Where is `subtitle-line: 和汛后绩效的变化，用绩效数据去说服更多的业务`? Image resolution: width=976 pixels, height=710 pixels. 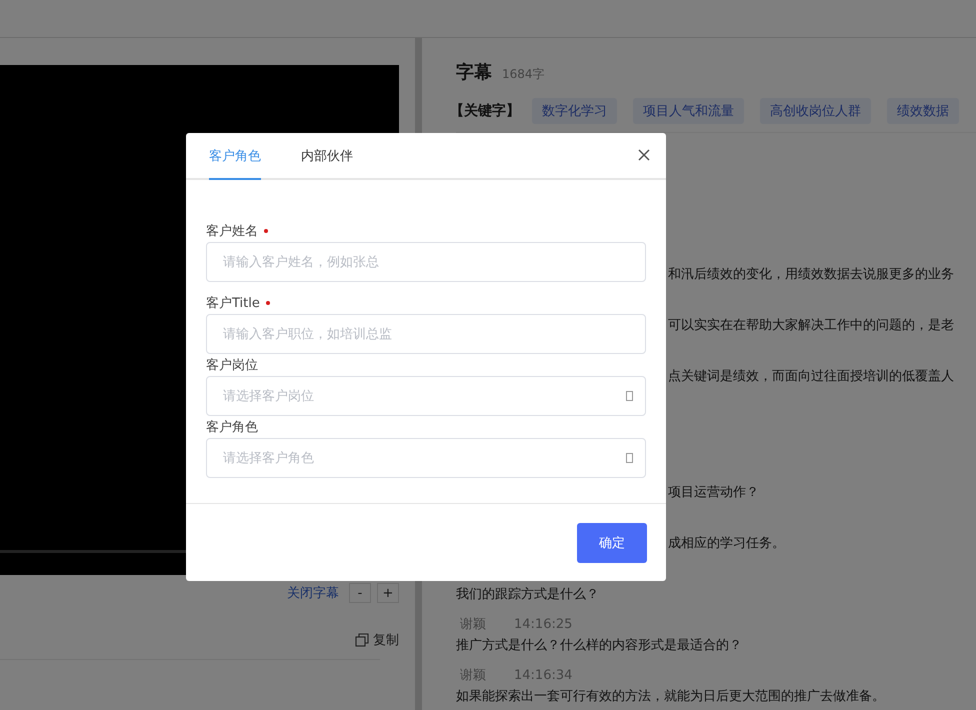 subtitle-line: 和汛后绩效的变化，用绩效数据去说服更多的业务 is located at coordinates (811, 275).